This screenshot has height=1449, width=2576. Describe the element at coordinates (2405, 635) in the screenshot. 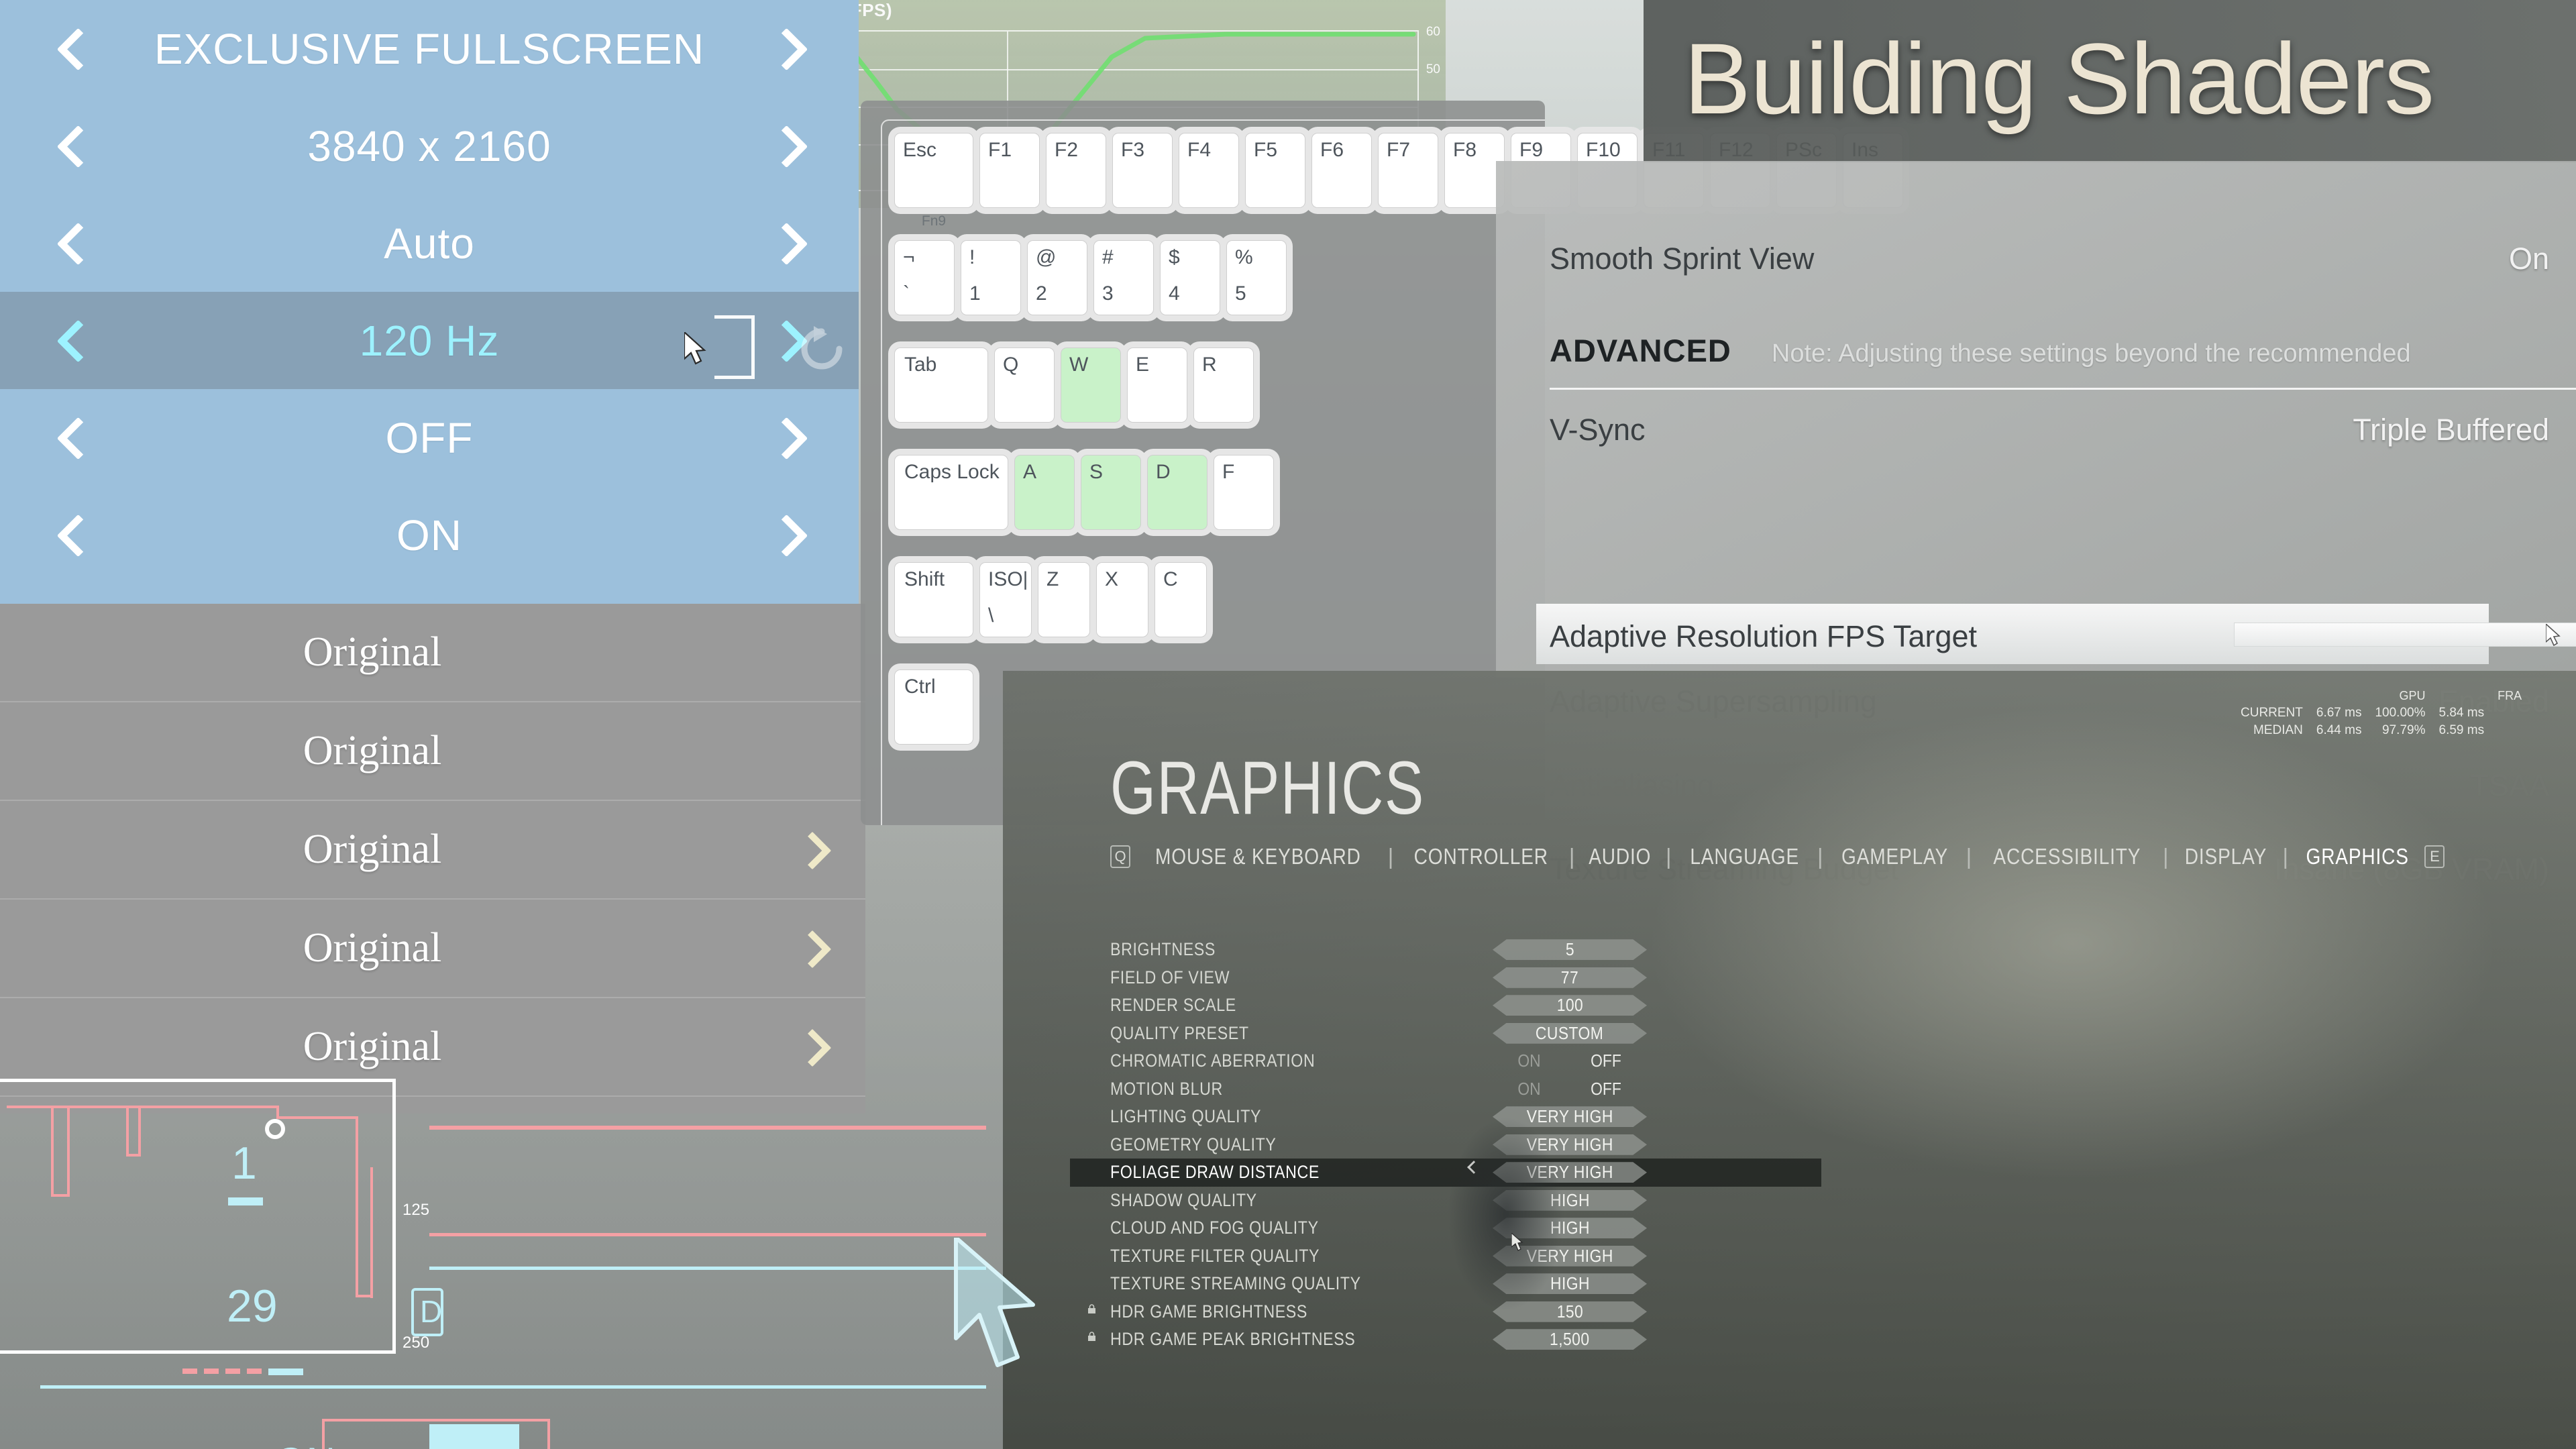

I see `fps-target-slider` at that location.